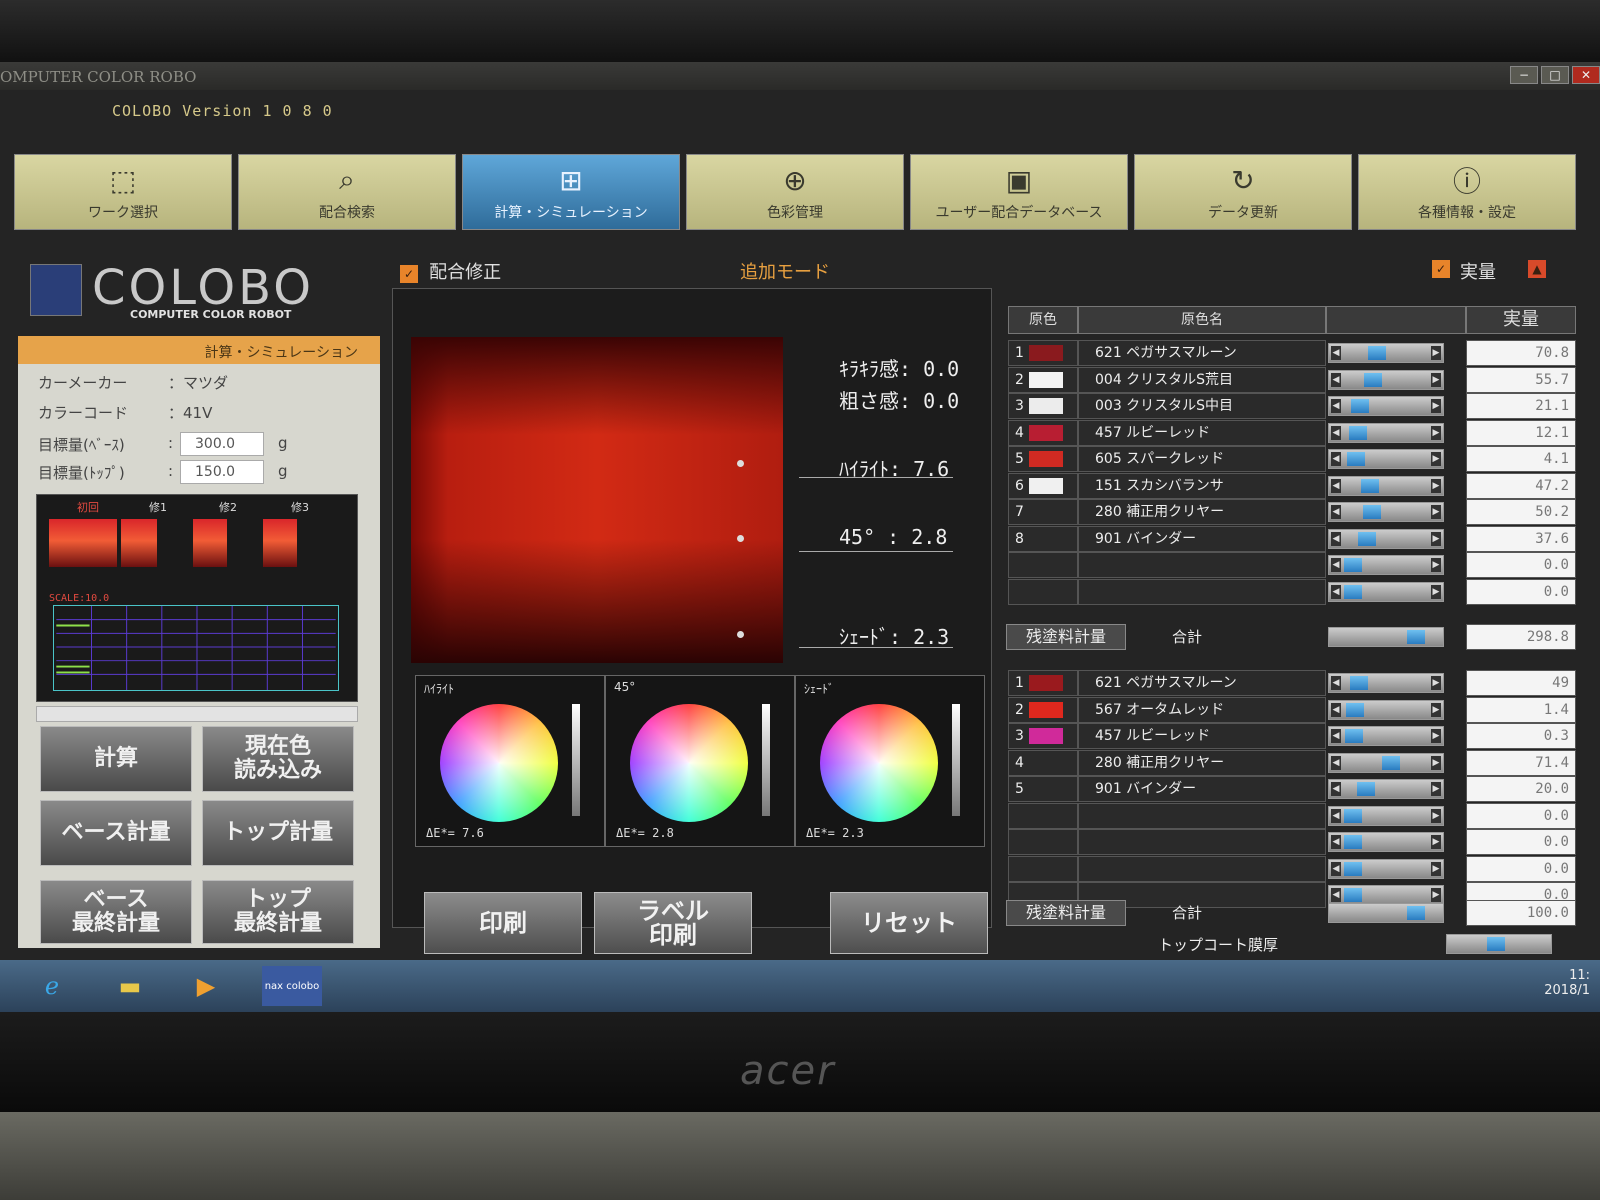 The width and height of the screenshot is (1600, 1200). Describe the element at coordinates (795, 192) in the screenshot. I see `nav-button: ⊕ 色彩管理` at that location.